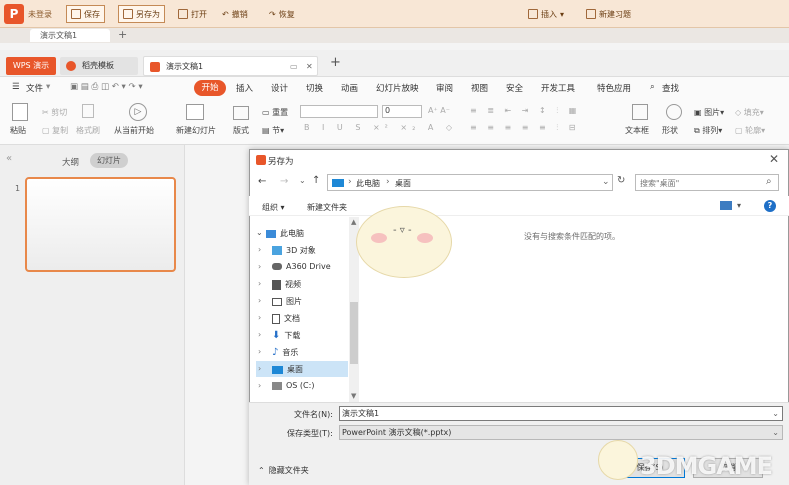  I want to click on tab-insert: 插入, so click(244, 88).